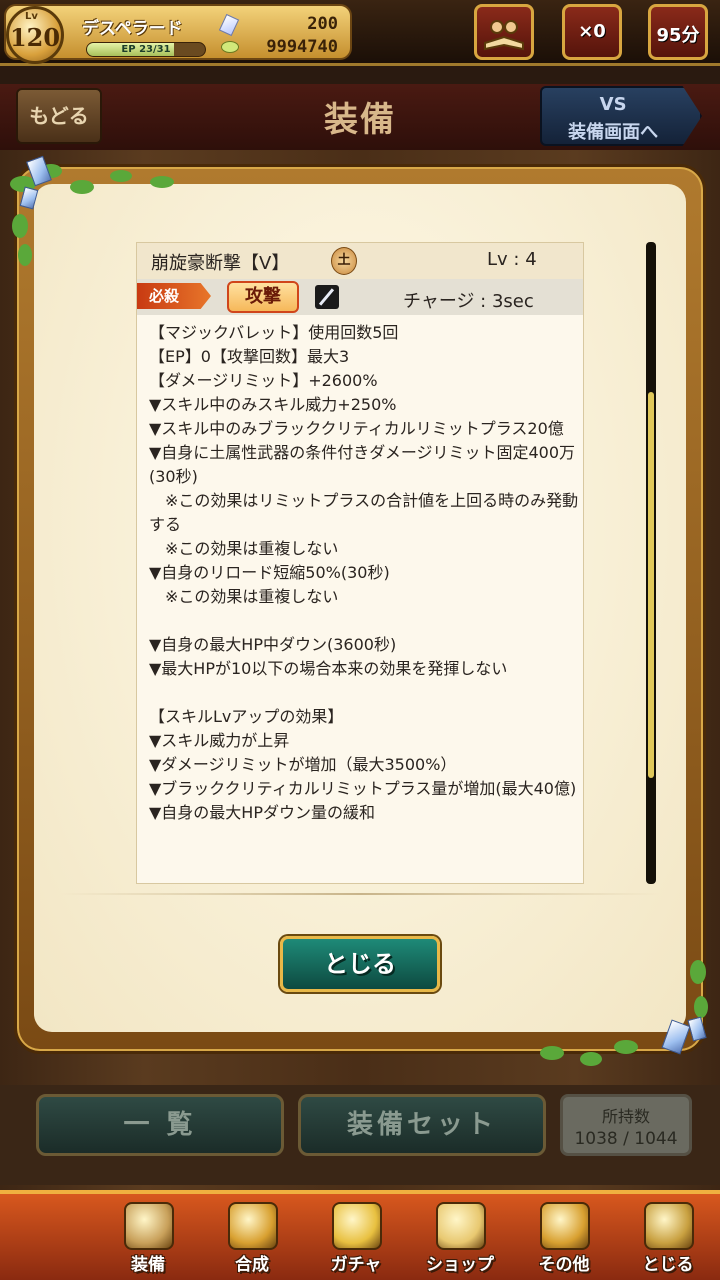  I want to click on vs-label: VS, so click(613, 104).